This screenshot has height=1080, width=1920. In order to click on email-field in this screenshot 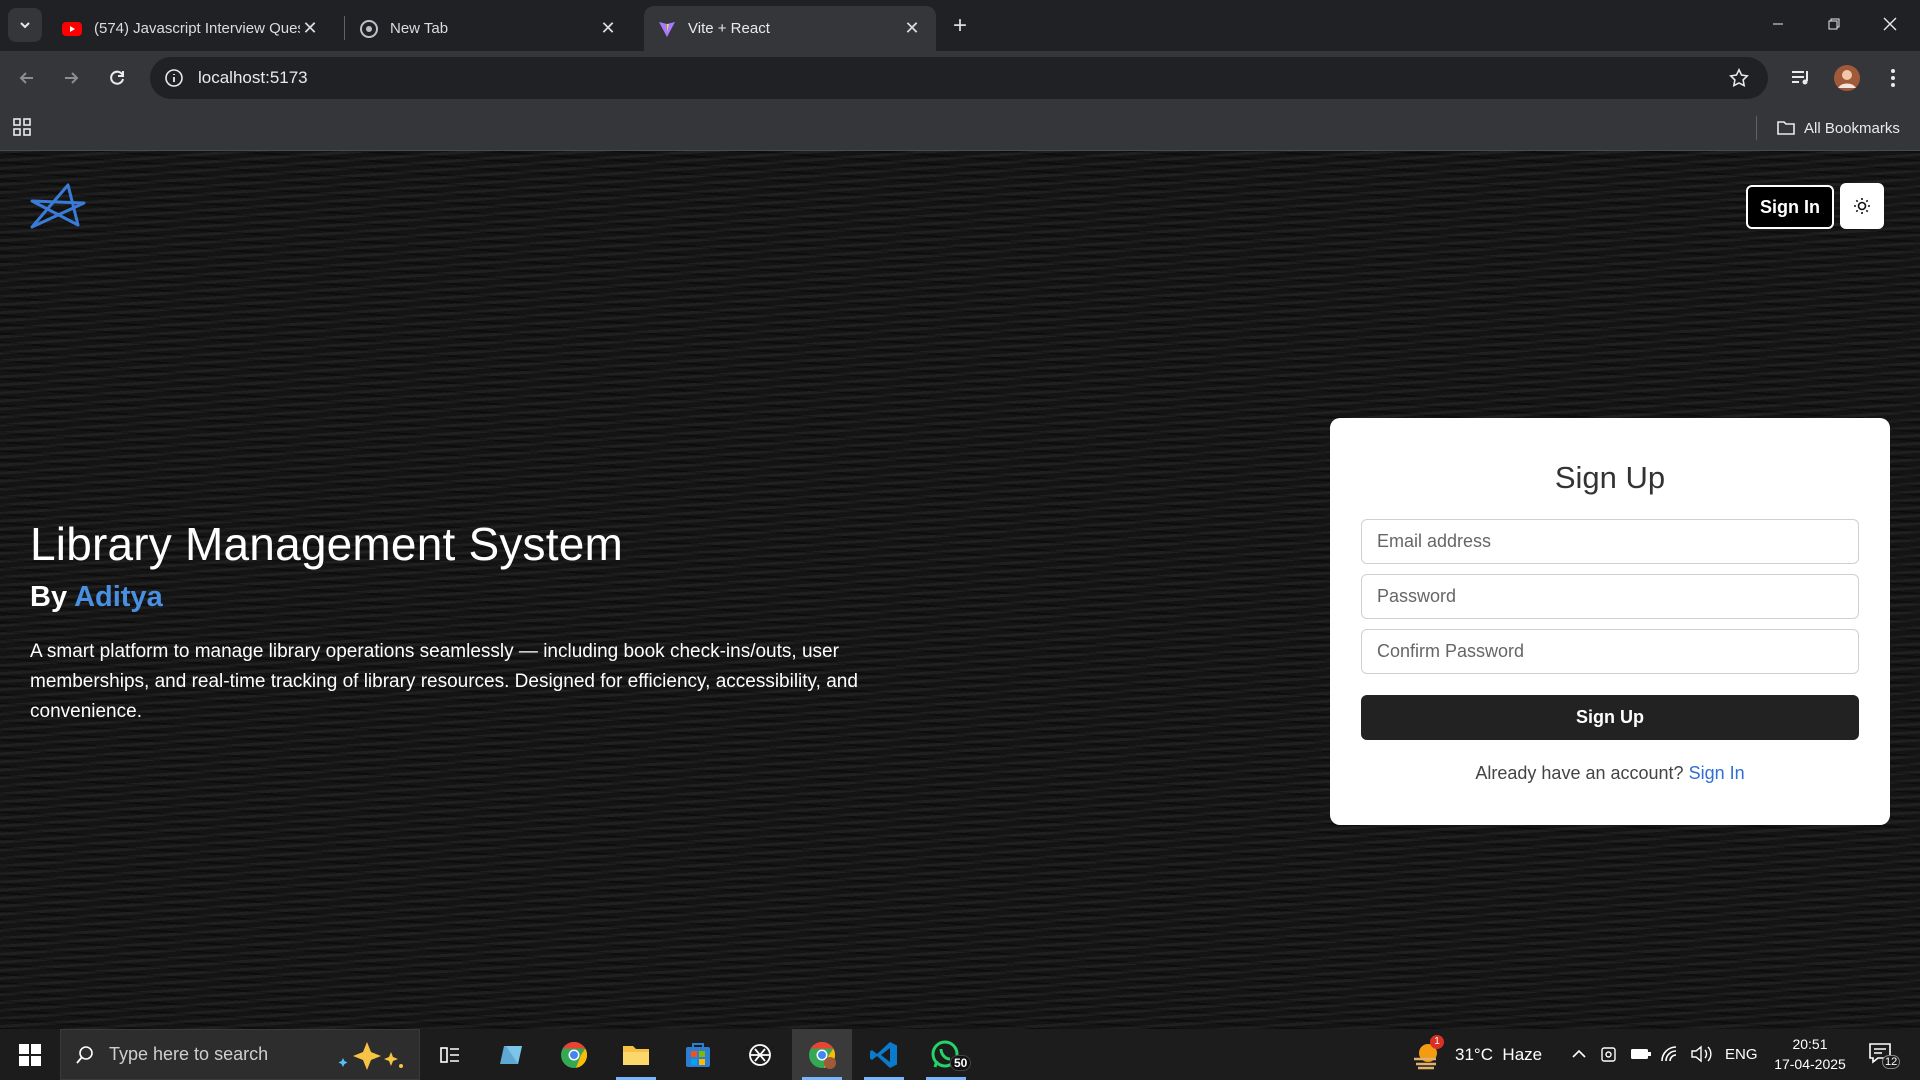, I will do `click(1610, 541)`.